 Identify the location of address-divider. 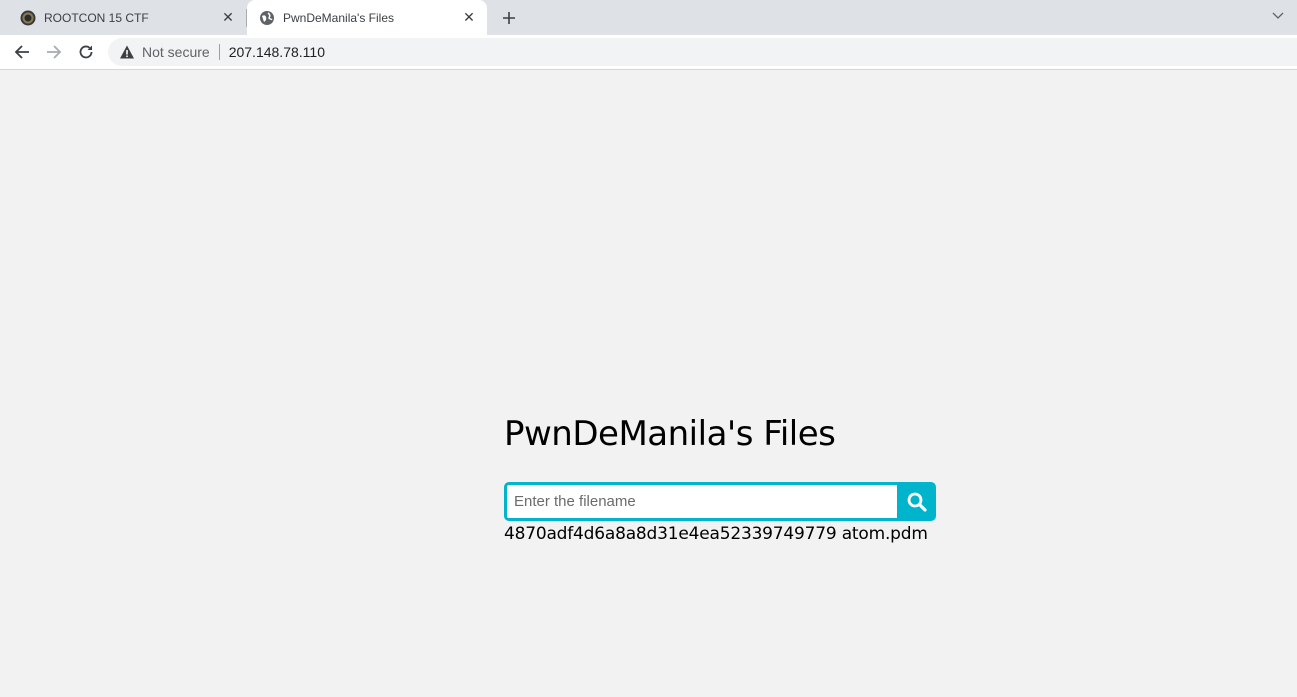
(219, 52).